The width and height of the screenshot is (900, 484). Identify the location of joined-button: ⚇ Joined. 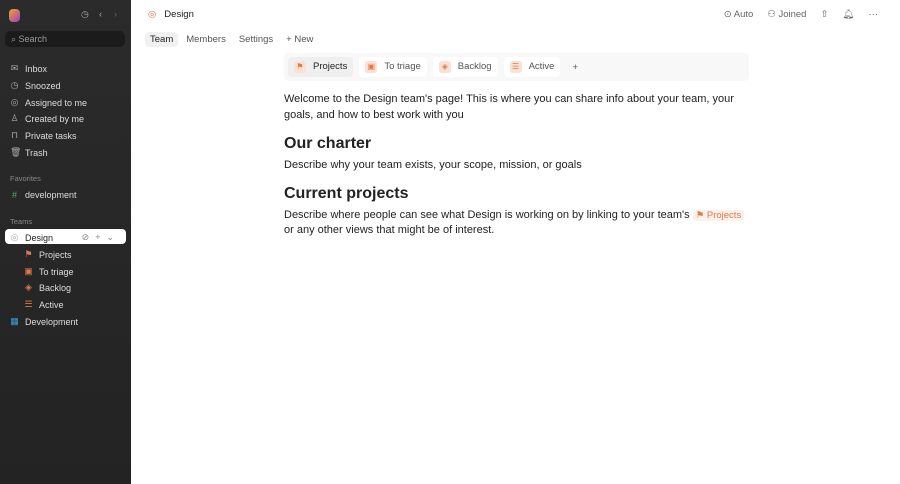
(786, 14).